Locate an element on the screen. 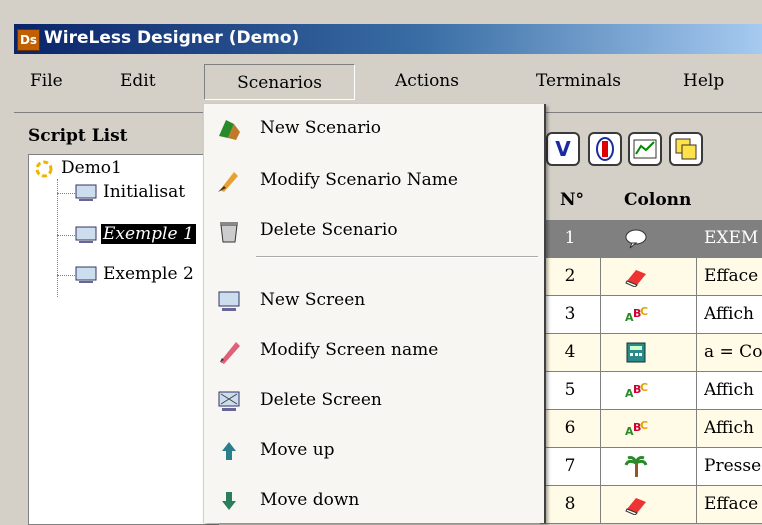  menu-edit: Edit is located at coordinates (138, 81).